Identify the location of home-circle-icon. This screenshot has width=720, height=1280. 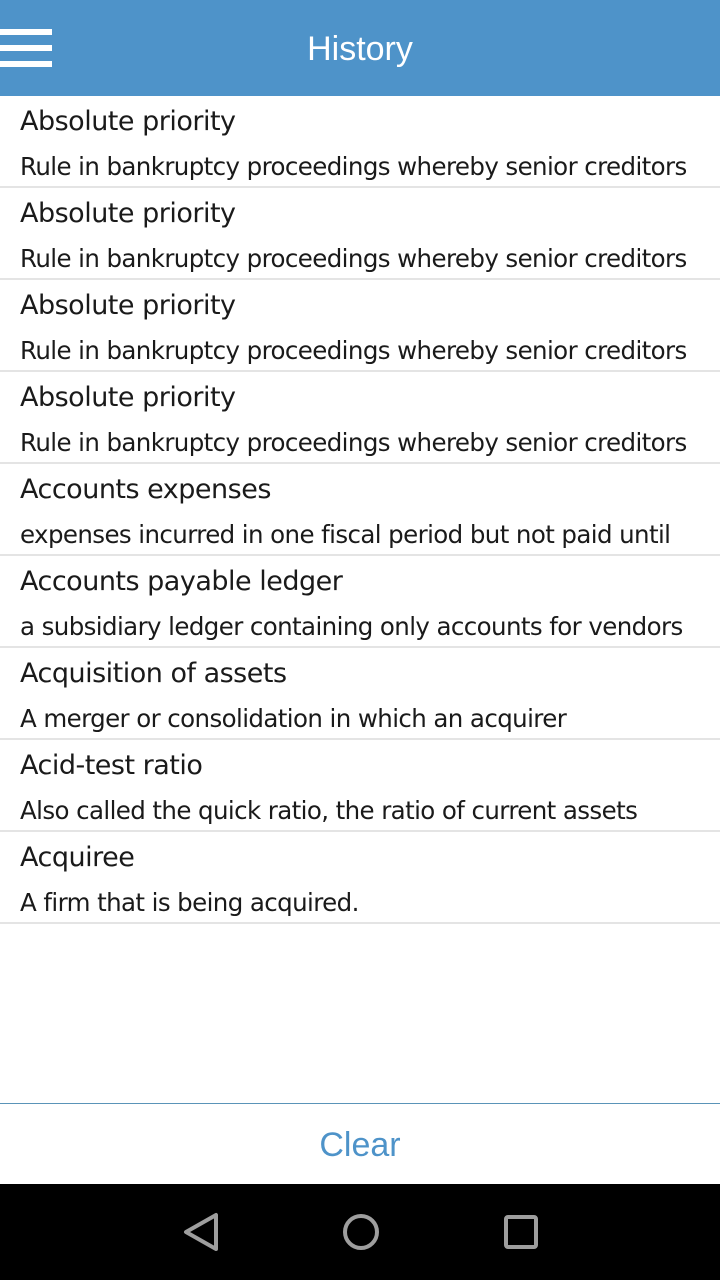
(361, 1232).